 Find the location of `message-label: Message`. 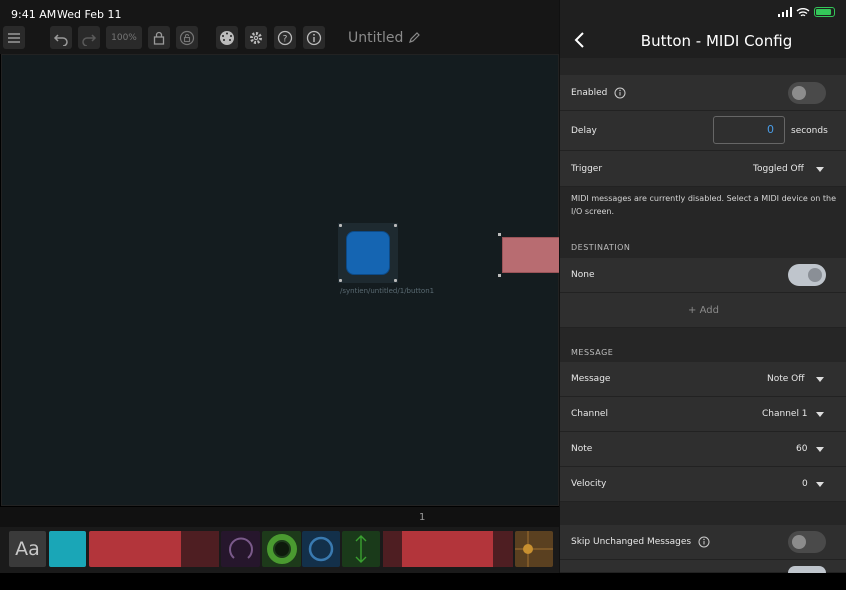

message-label: Message is located at coordinates (591, 379).